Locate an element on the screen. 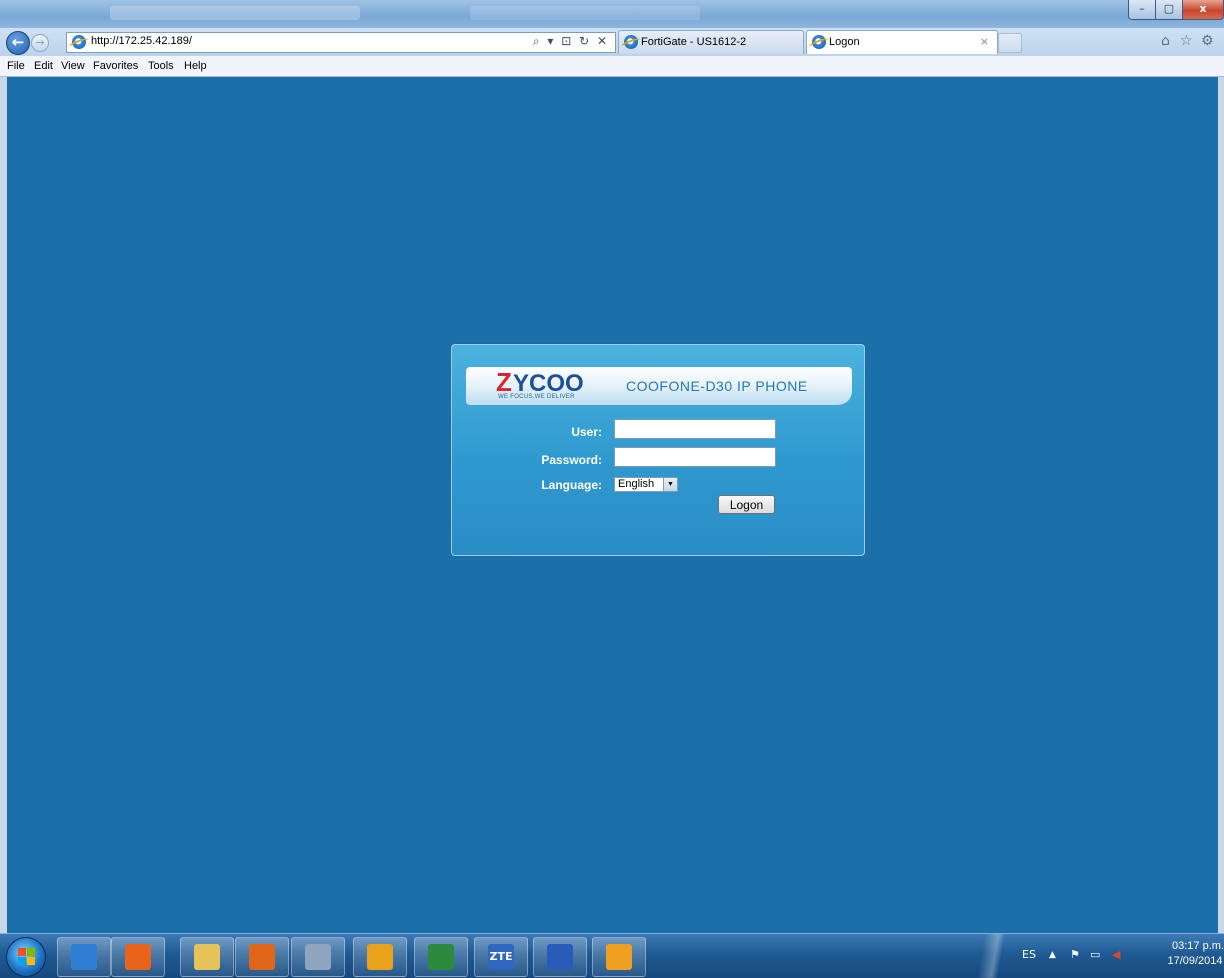  language-value: English is located at coordinates (636, 484).